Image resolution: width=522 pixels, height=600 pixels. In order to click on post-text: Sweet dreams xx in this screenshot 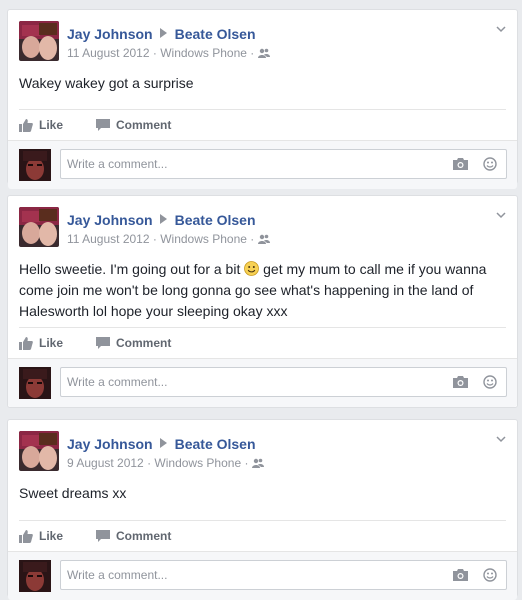, I will do `click(73, 493)`.